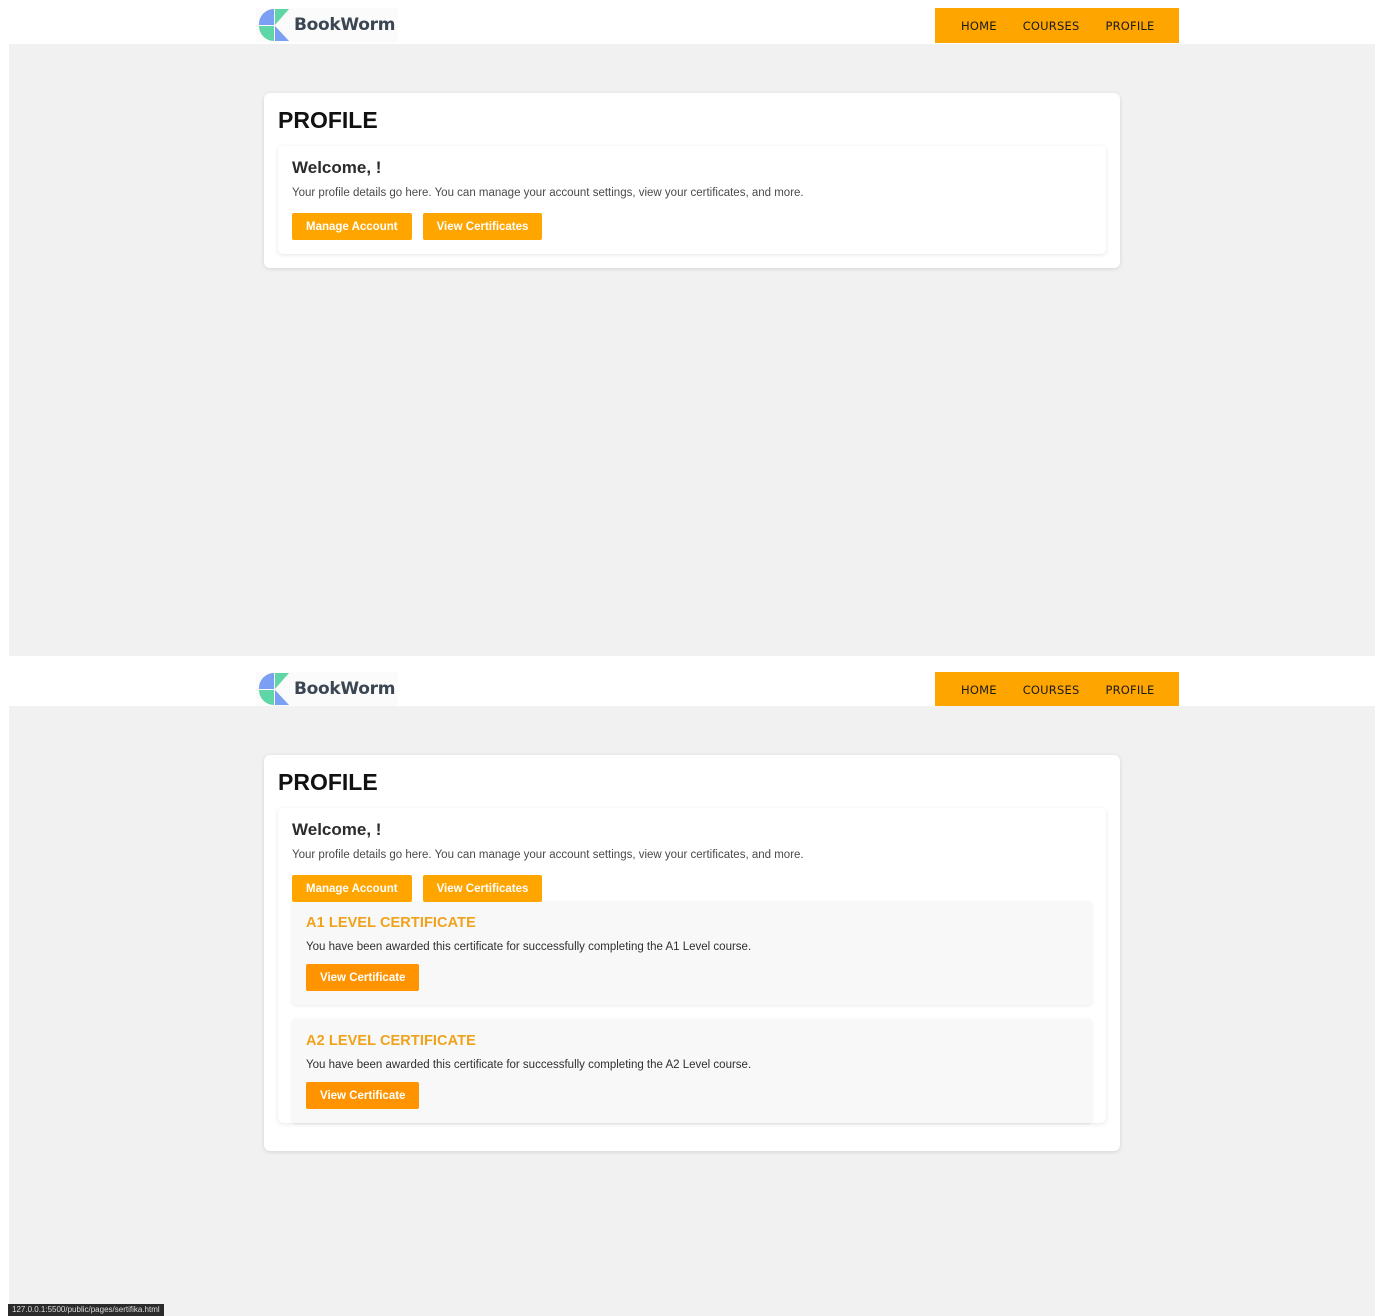 This screenshot has width=1380, height=1316. What do you see at coordinates (391, 923) in the screenshot?
I see `certificate-title: A1 LEVEL CERTIFICATE` at bounding box center [391, 923].